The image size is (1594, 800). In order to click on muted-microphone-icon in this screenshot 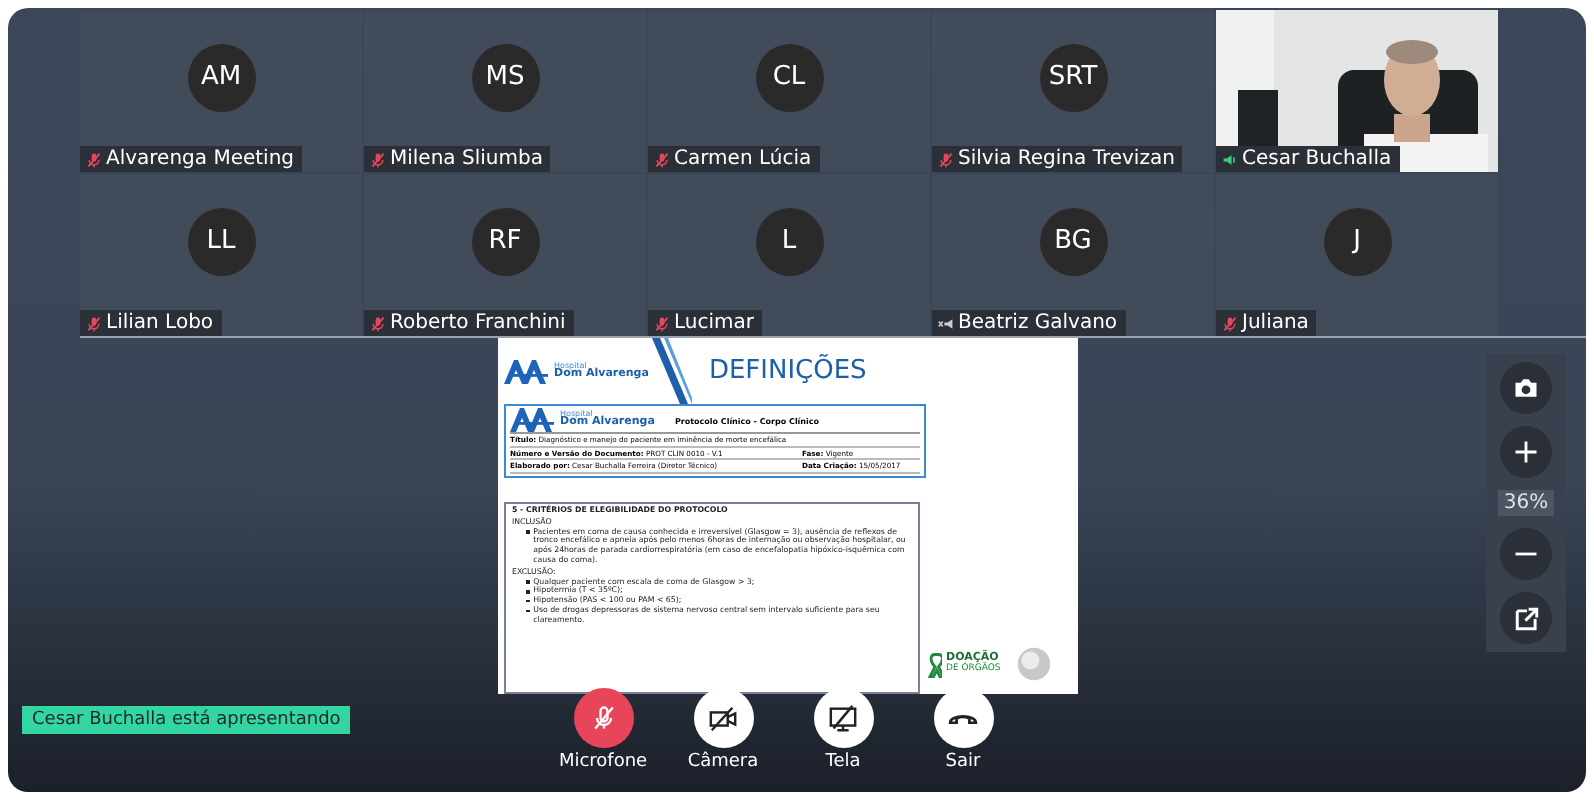, I will do `click(603, 718)`.